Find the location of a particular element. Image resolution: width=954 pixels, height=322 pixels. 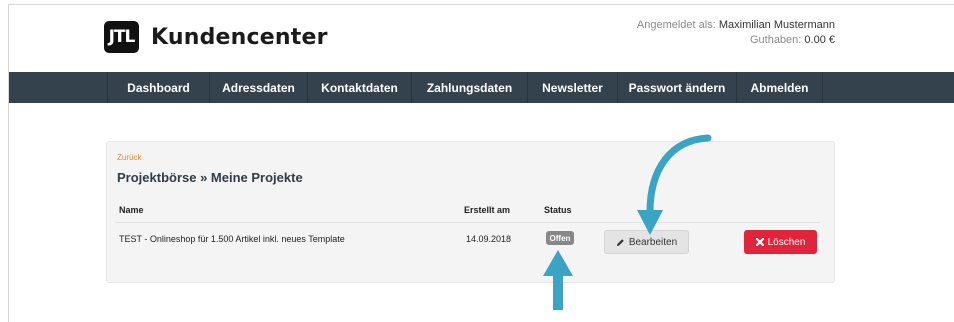

app-title: Kundencenter is located at coordinates (239, 37).